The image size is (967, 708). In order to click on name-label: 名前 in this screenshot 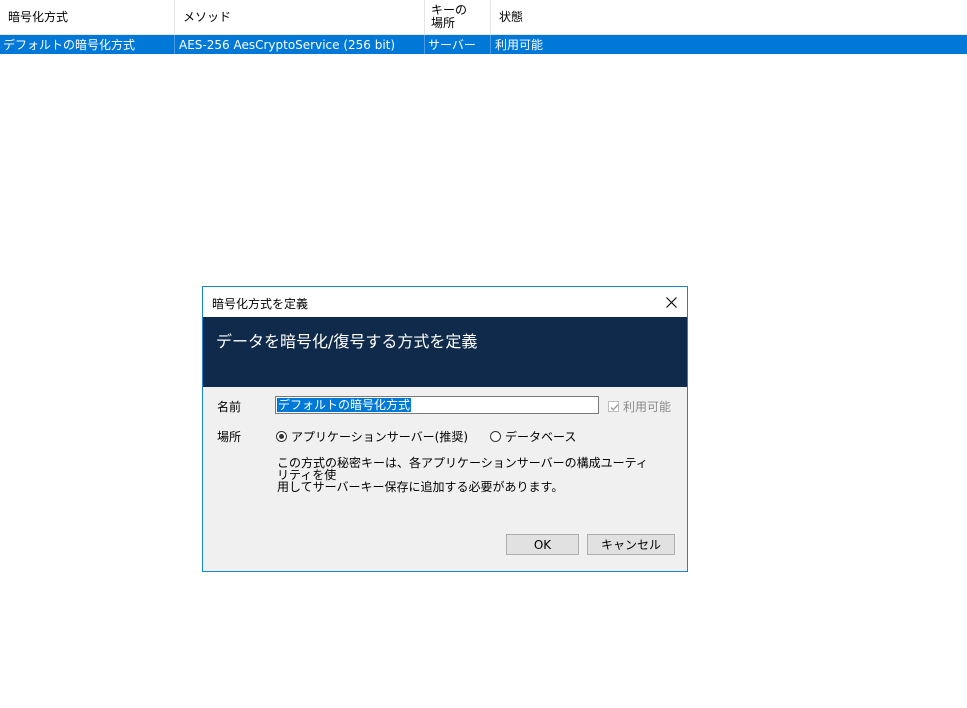, I will do `click(229, 407)`.